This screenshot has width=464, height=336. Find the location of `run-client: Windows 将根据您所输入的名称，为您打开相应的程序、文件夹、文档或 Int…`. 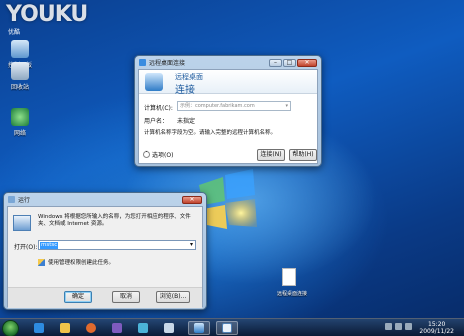

run-client: Windows 将根据您所输入的名称，为您打开相应的程序、文件夹、文档或 Int… is located at coordinates (105, 257).